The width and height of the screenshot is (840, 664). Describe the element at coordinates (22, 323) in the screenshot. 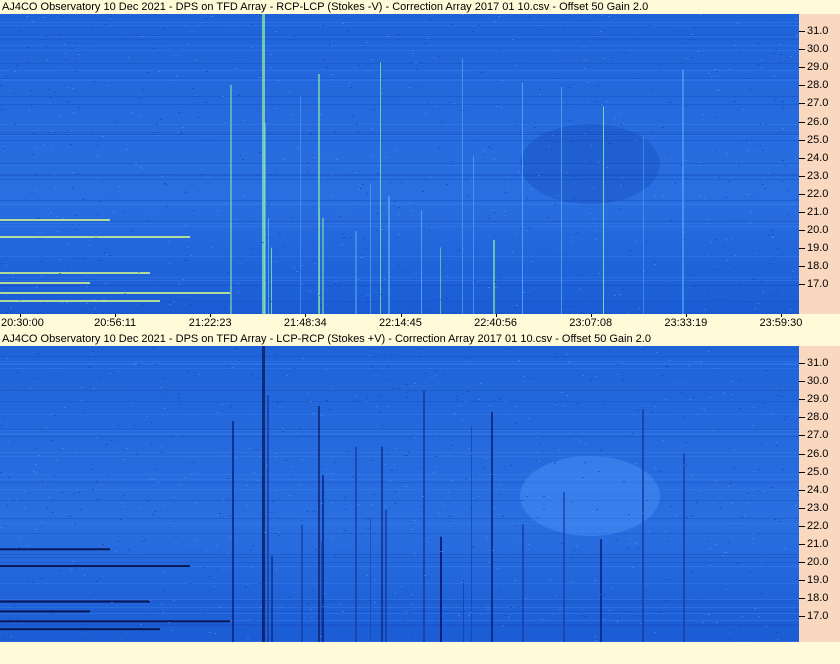

I see `time-label: 20:30:00` at that location.